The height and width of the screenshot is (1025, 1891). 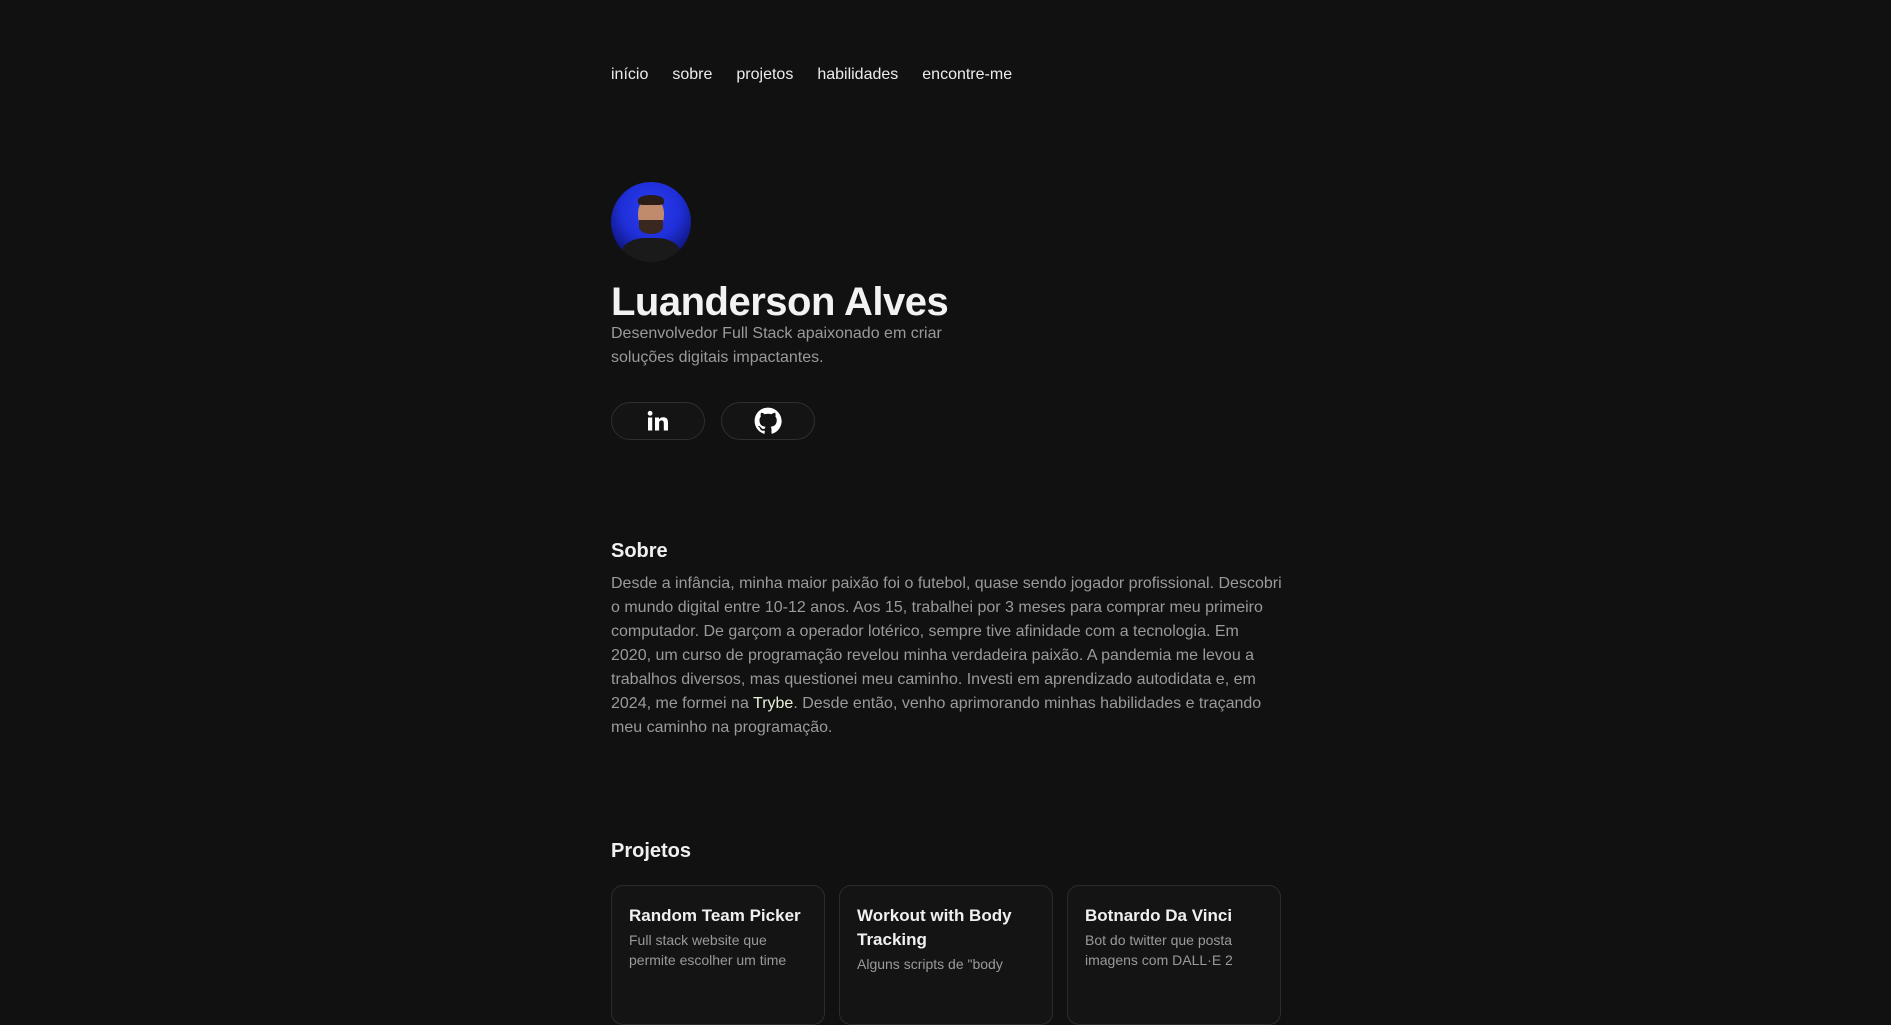 I want to click on project-title: Workout with Body Tracking, so click(x=934, y=927).